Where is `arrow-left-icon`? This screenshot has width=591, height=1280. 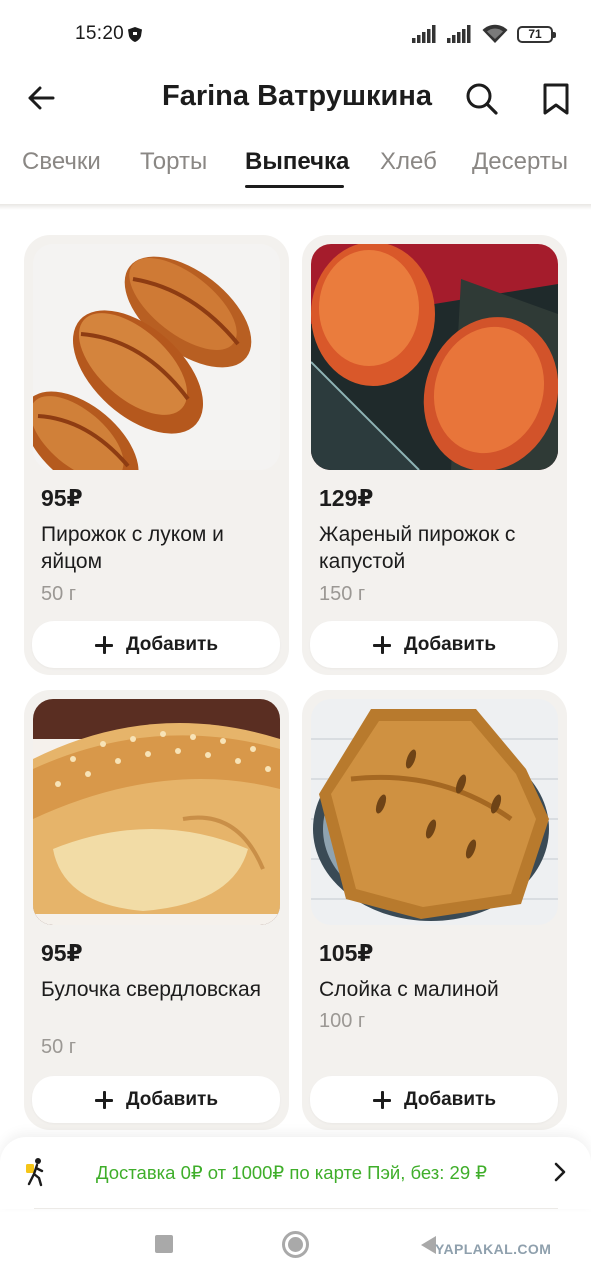 arrow-left-icon is located at coordinates (41, 98).